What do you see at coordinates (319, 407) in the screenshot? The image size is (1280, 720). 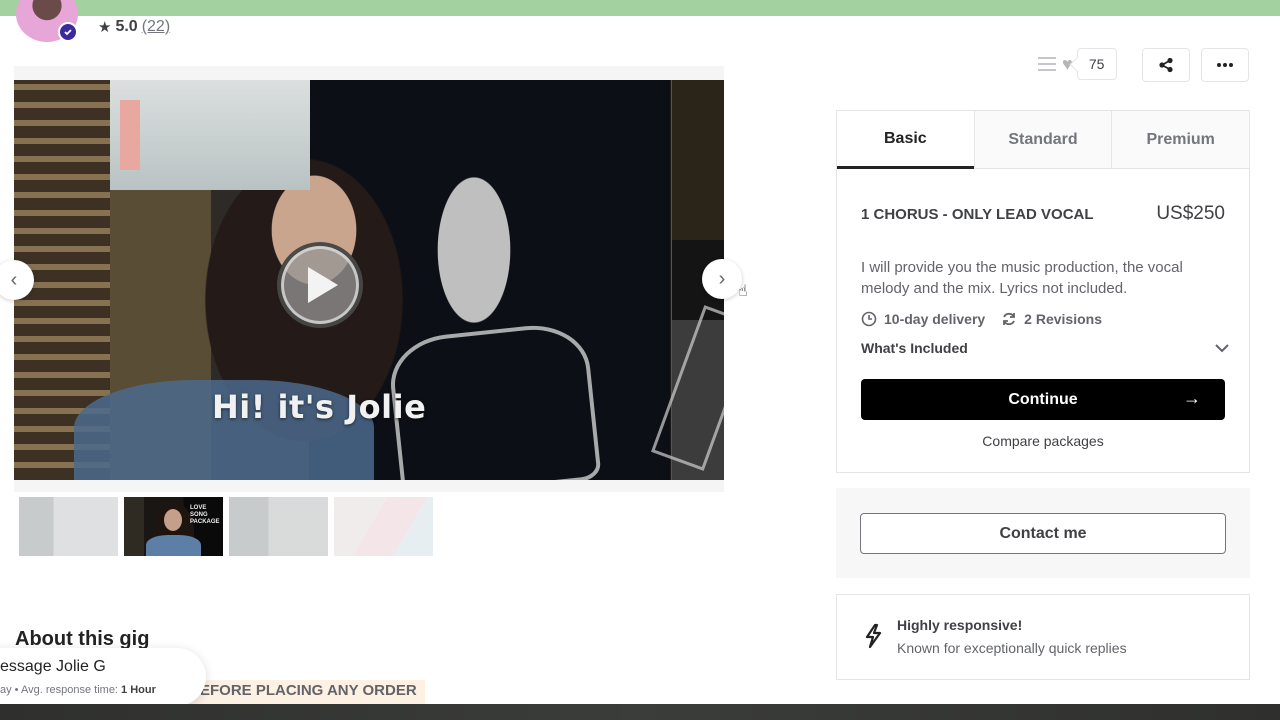 I see `video-caption: Hi! it's Jolie` at bounding box center [319, 407].